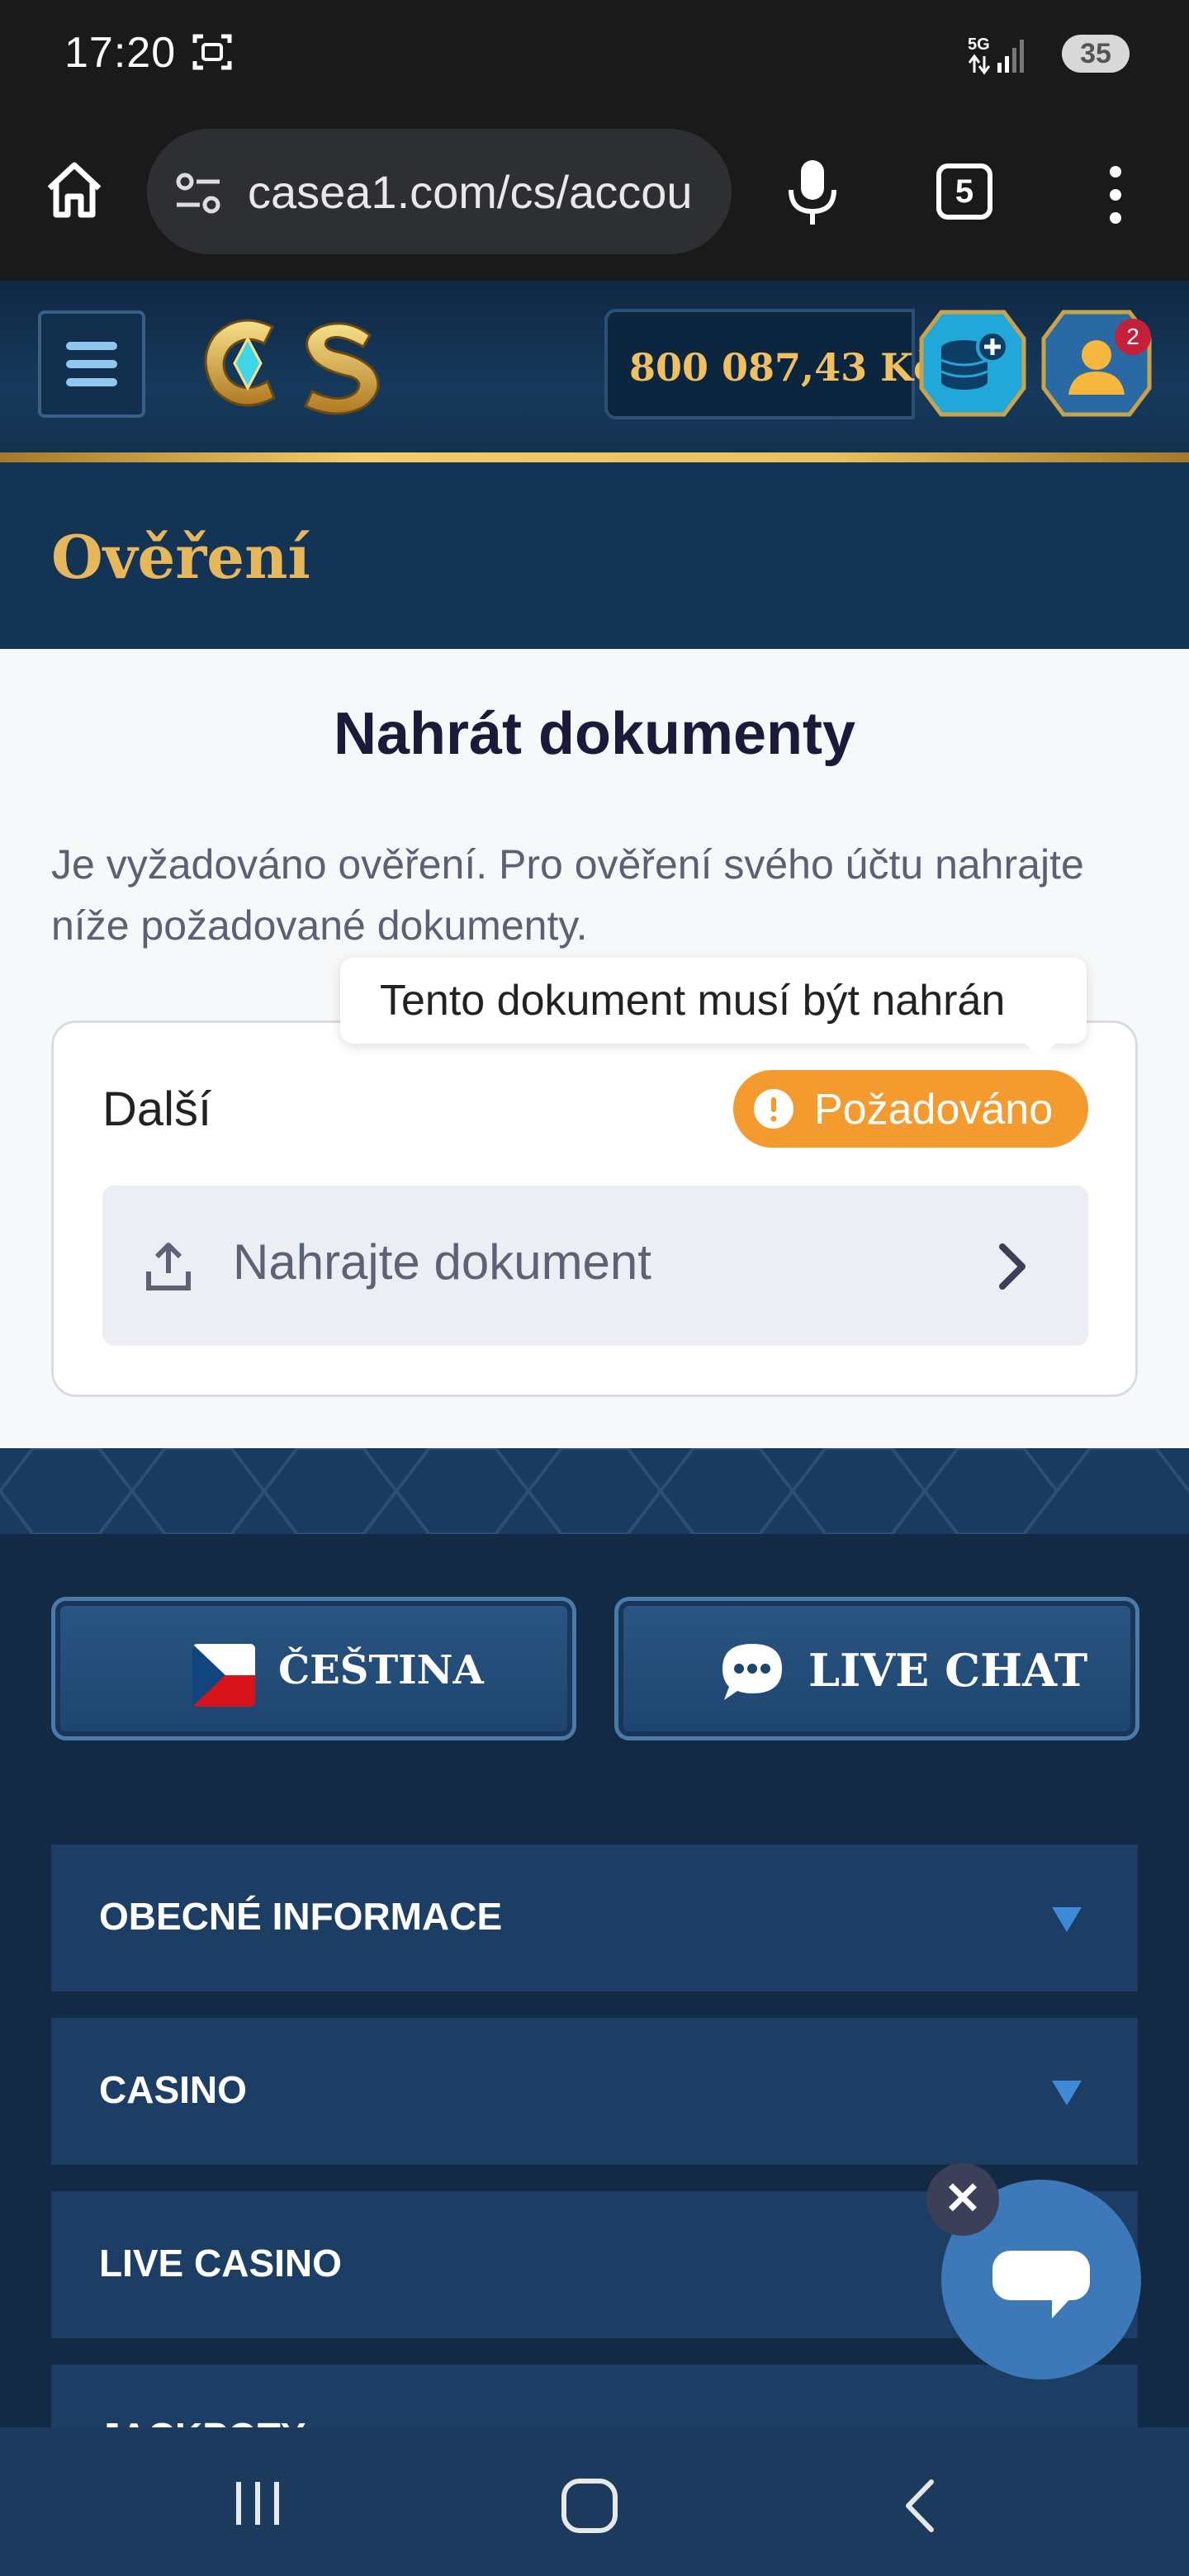 This screenshot has width=1189, height=2576. Describe the element at coordinates (381, 1670) in the screenshot. I see `language-label: ČEŠTINA` at that location.